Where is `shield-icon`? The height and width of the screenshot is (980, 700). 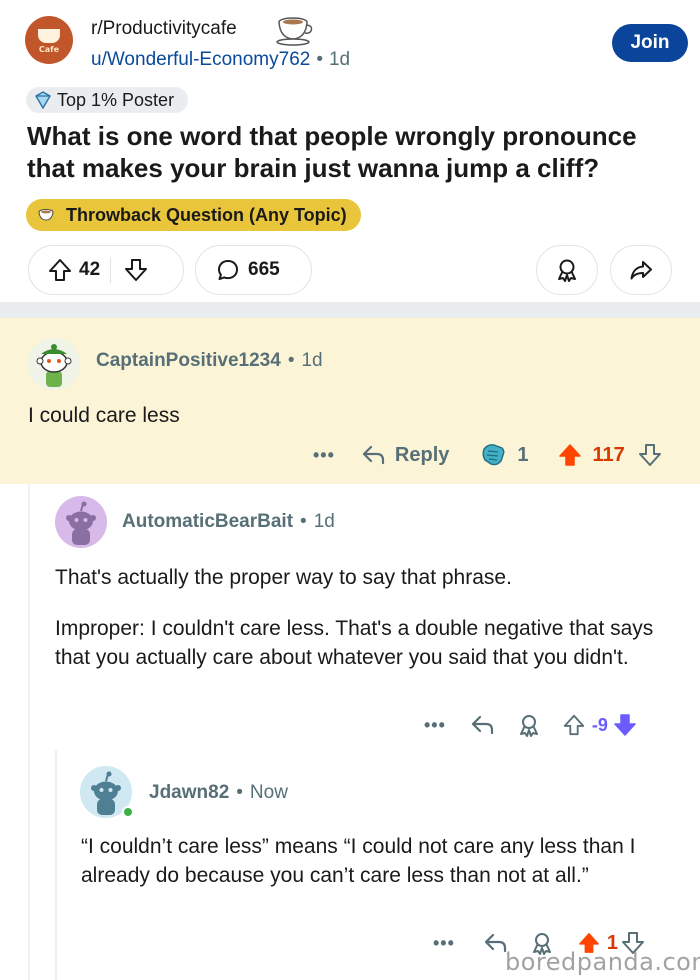 shield-icon is located at coordinates (43, 100).